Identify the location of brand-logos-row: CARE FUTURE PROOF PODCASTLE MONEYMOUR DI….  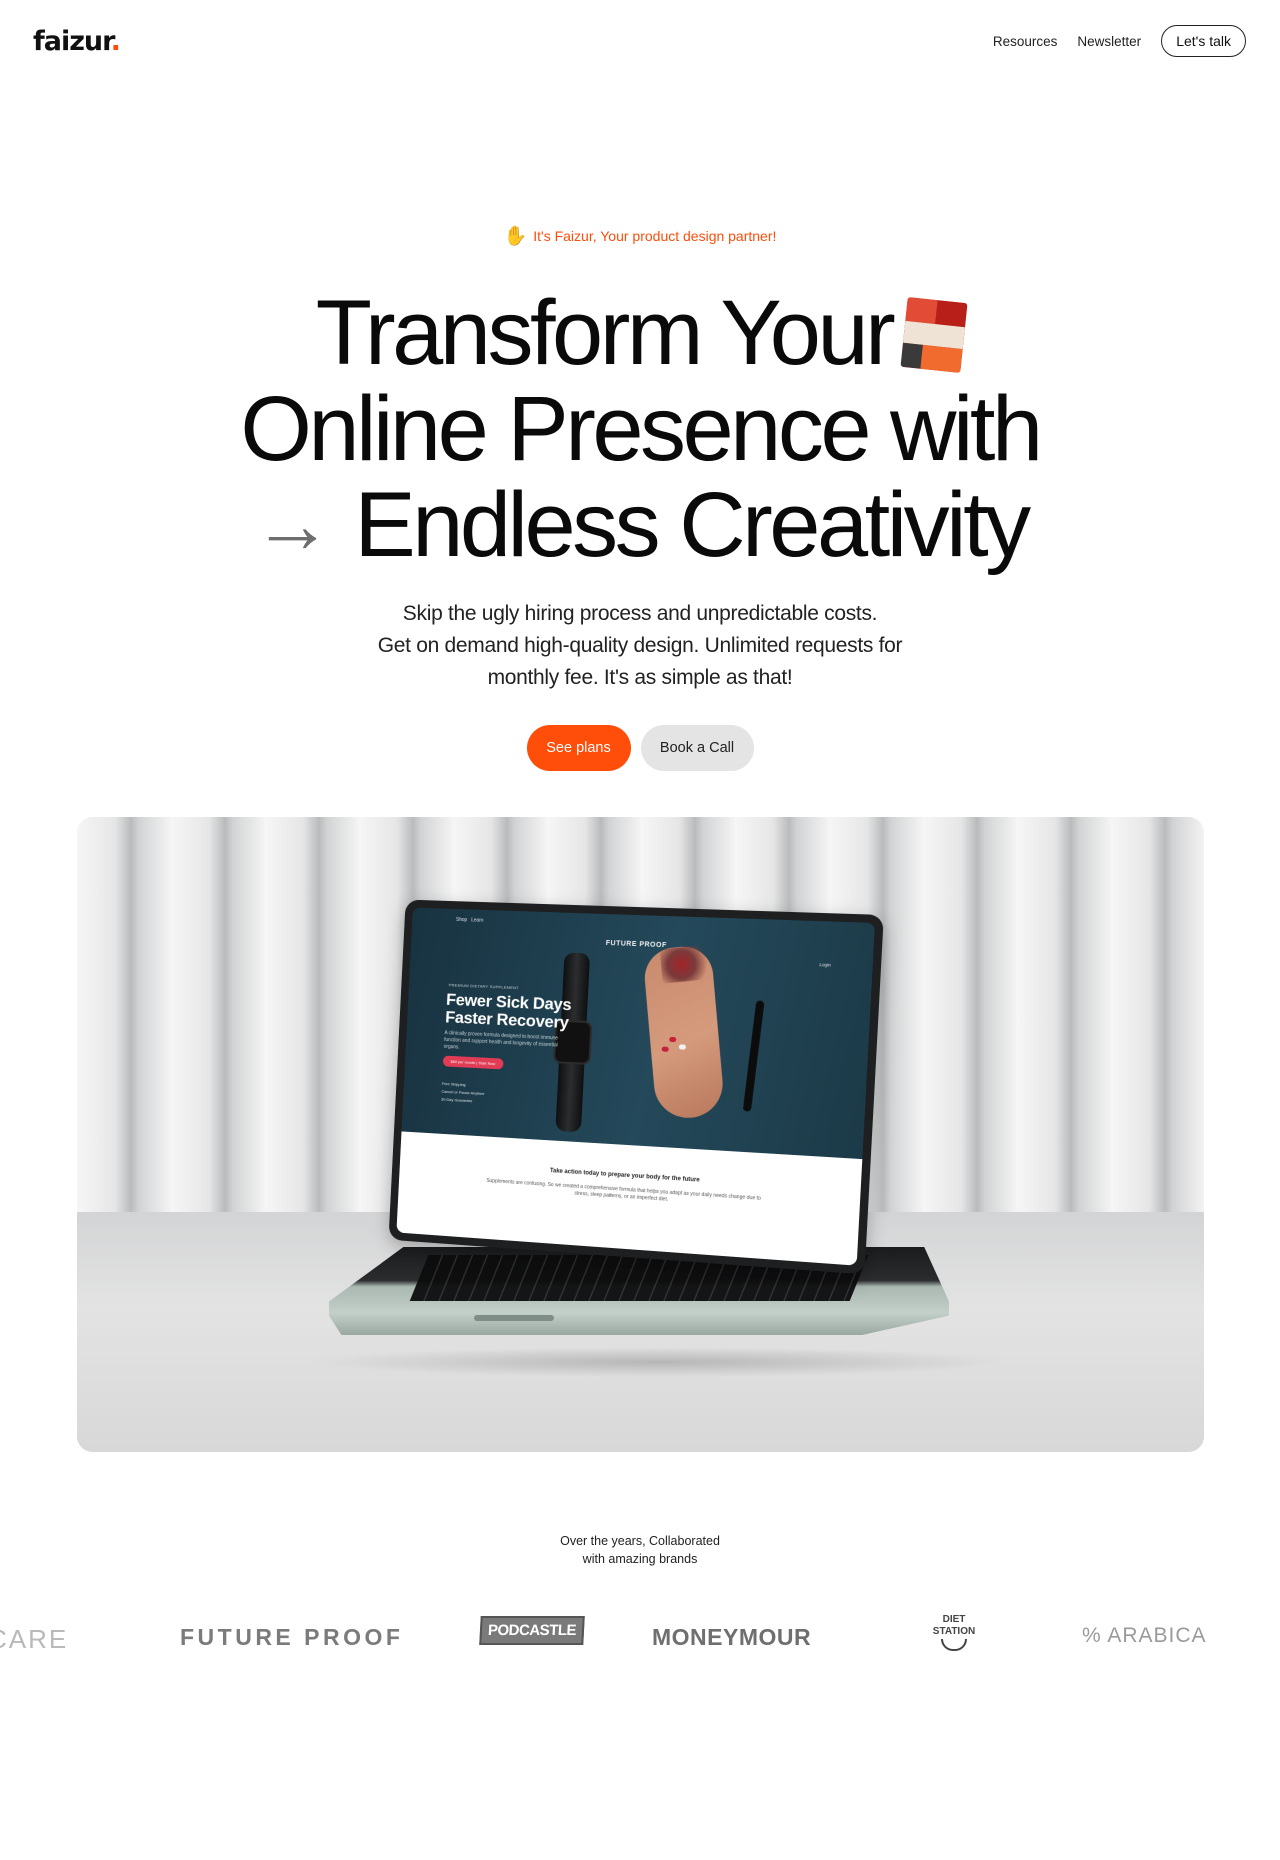
(640, 1638).